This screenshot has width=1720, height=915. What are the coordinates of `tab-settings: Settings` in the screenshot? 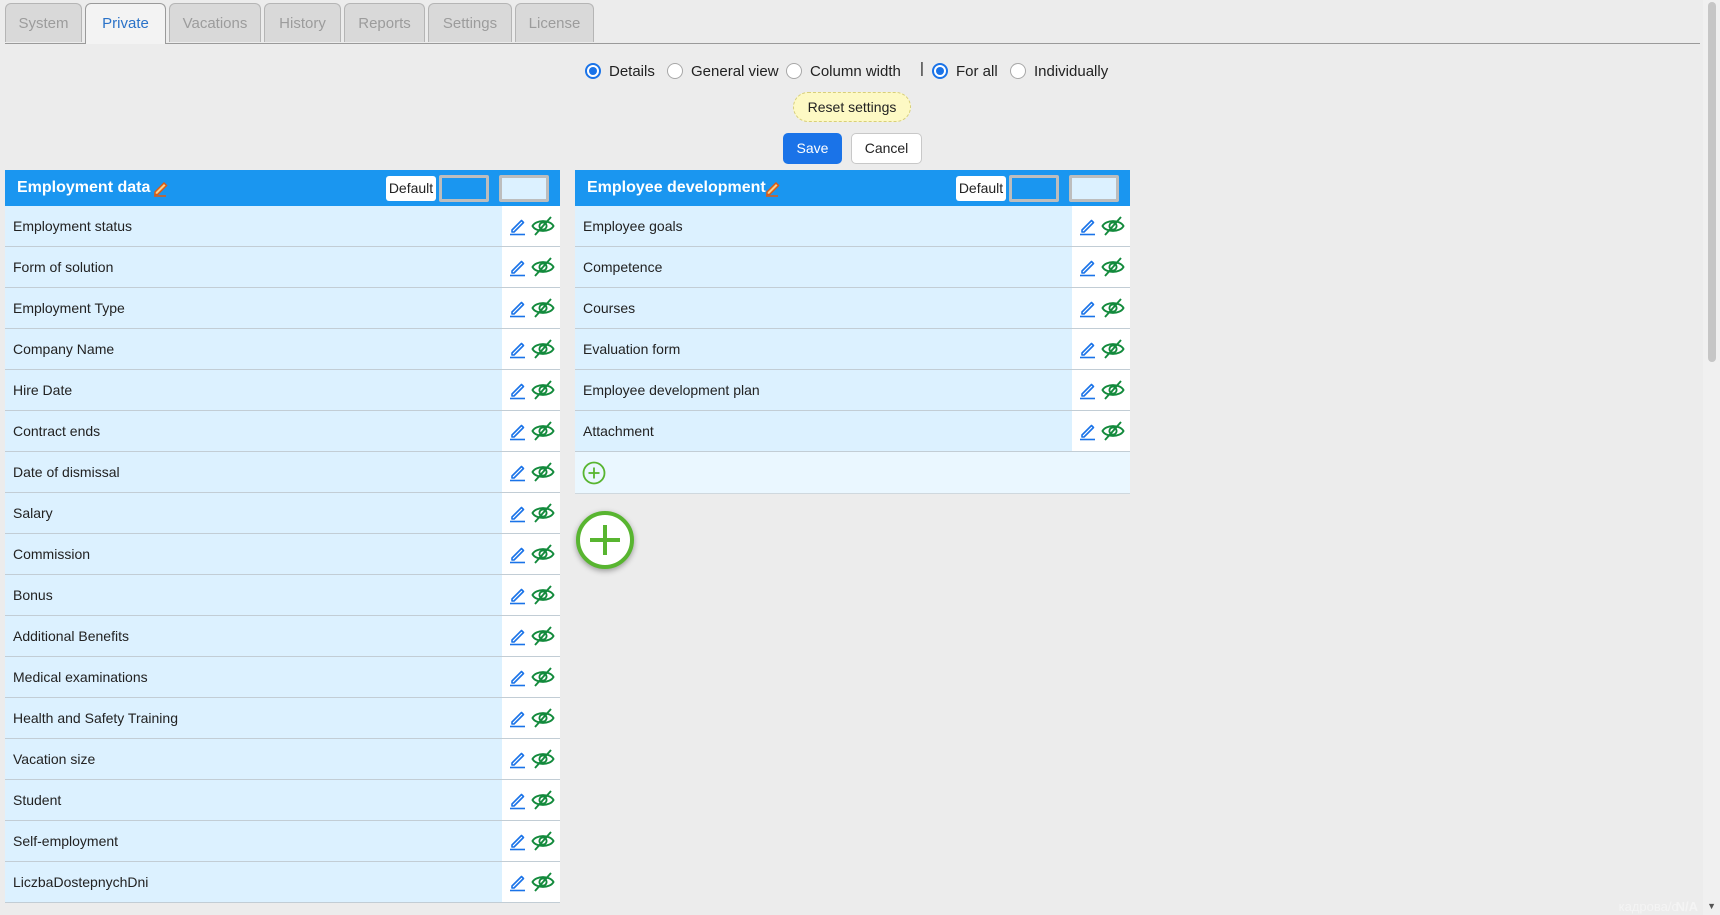 It's located at (470, 22).